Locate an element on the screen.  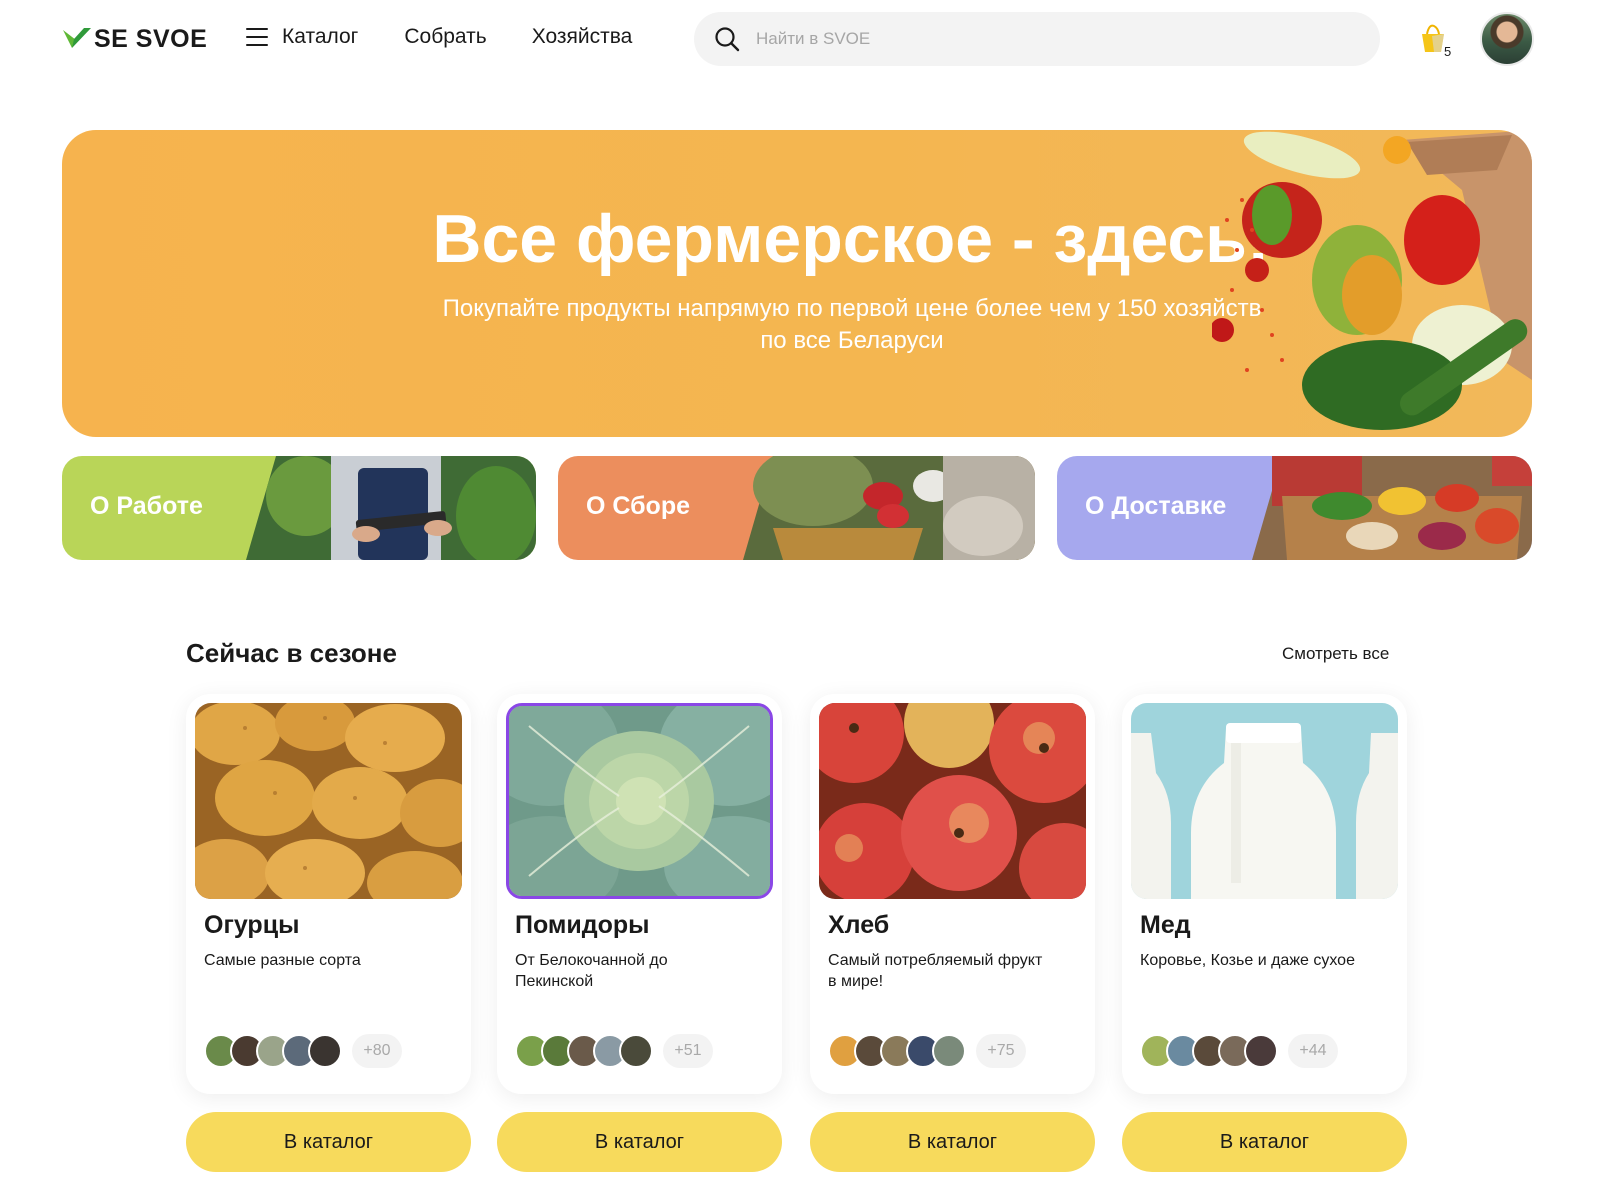
card-title: Хлеб is located at coordinates (859, 925).